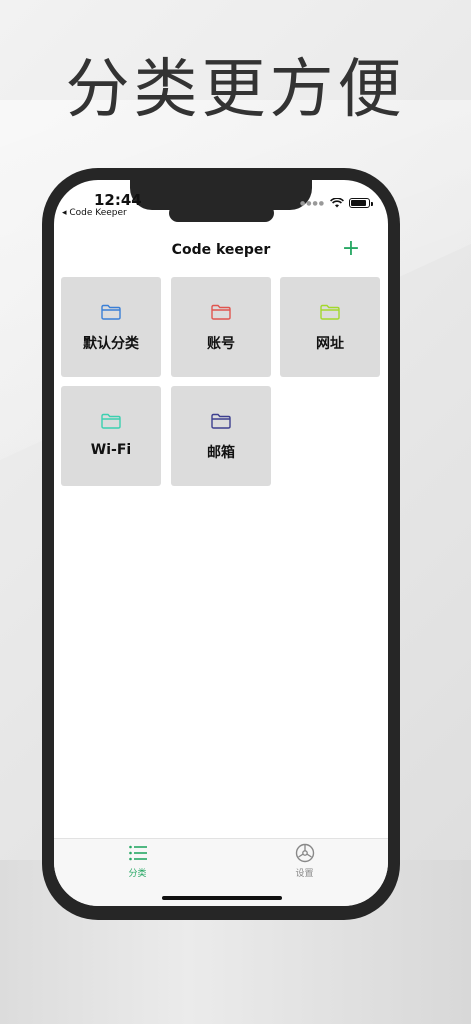 Image resolution: width=471 pixels, height=1024 pixels. I want to click on tab-label: 分类, so click(137, 874).